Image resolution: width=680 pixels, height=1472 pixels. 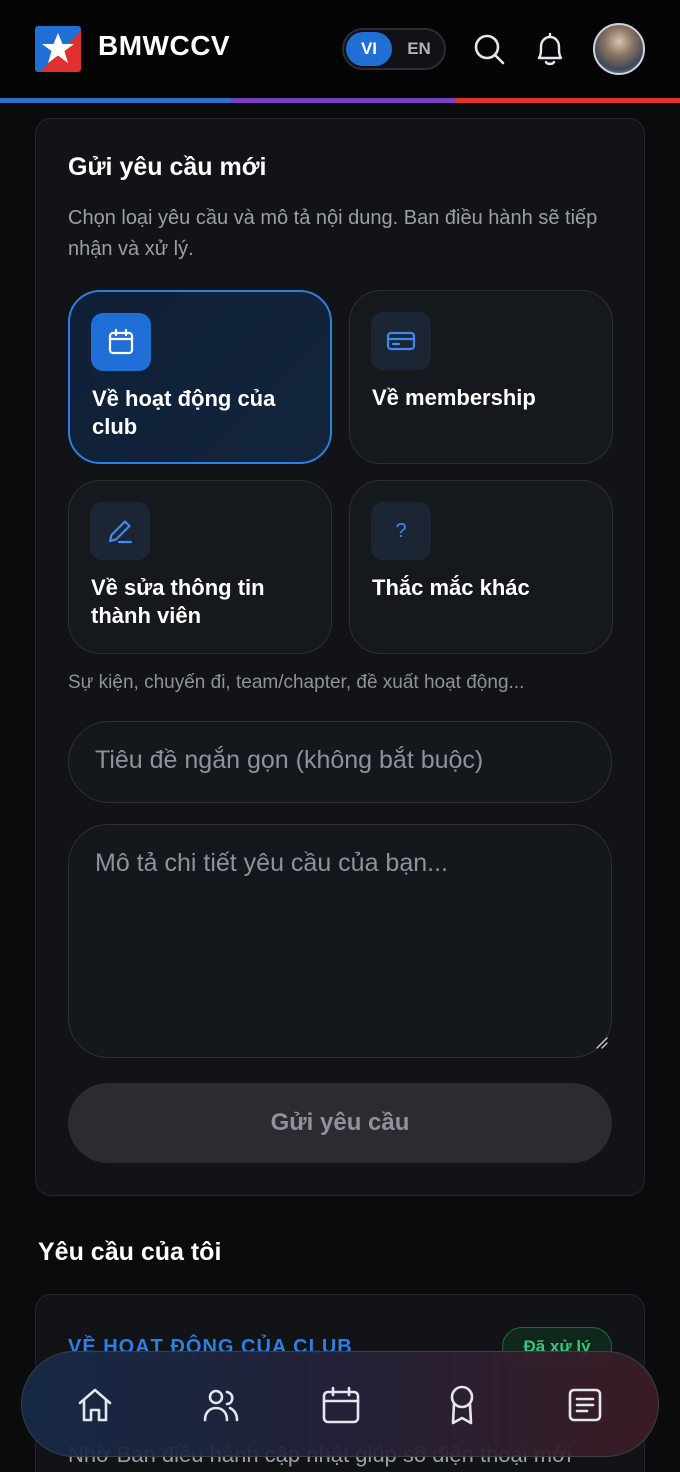 I want to click on language-toggle: VI EN, so click(x=394, y=49).